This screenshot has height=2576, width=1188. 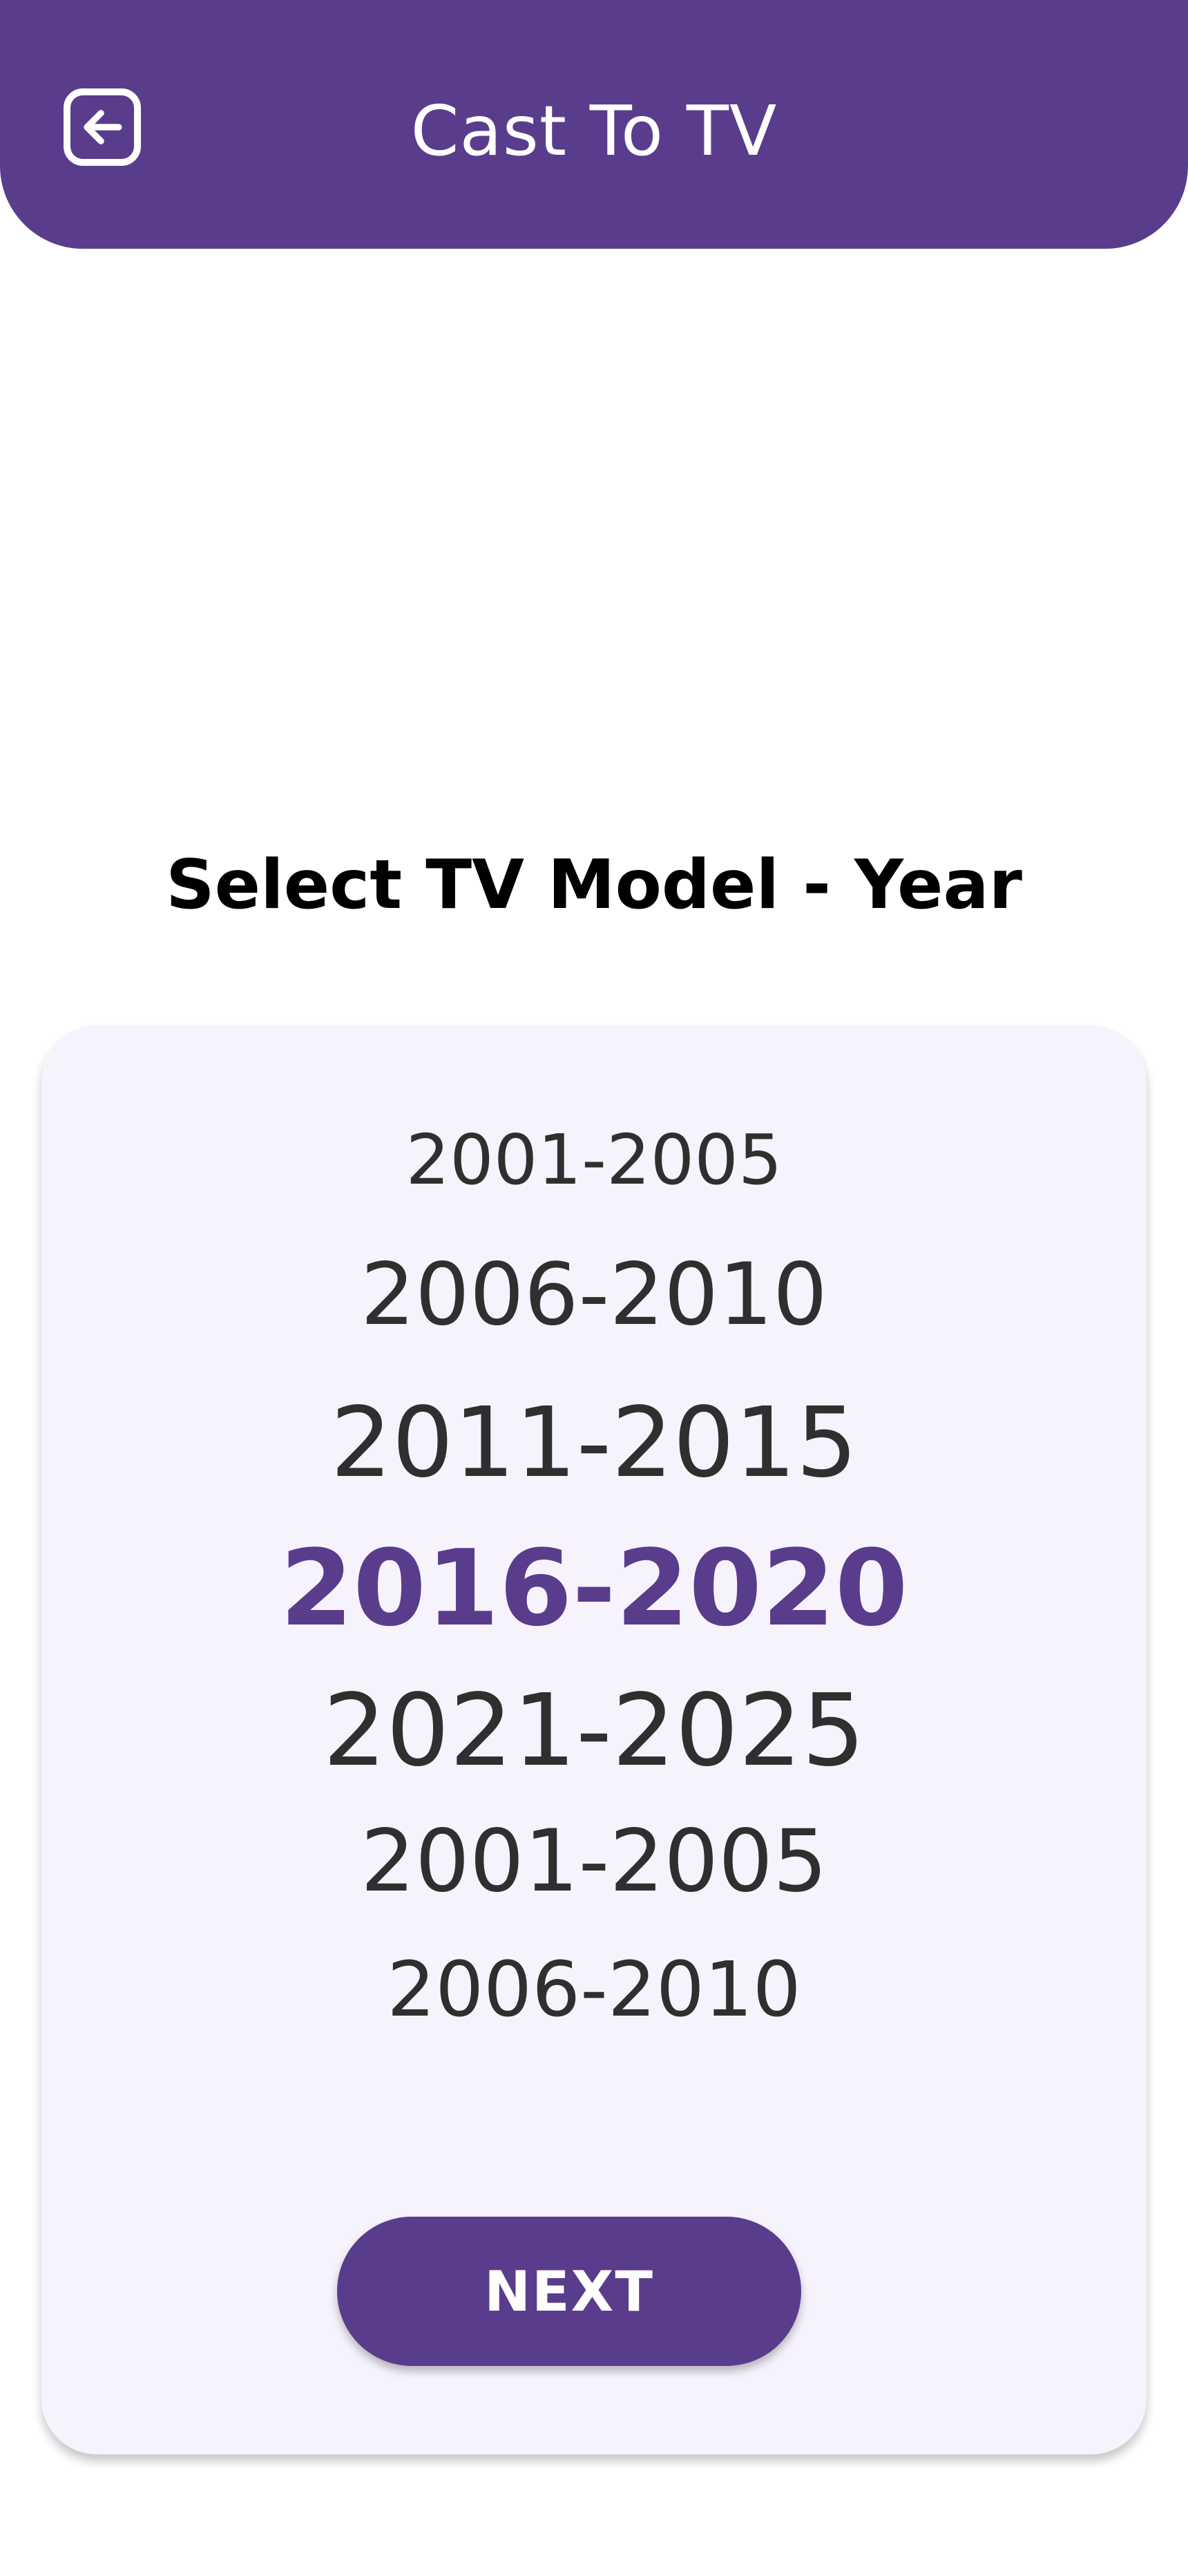 What do you see at coordinates (594, 1443) in the screenshot?
I see `year-option: 2011-2015` at bounding box center [594, 1443].